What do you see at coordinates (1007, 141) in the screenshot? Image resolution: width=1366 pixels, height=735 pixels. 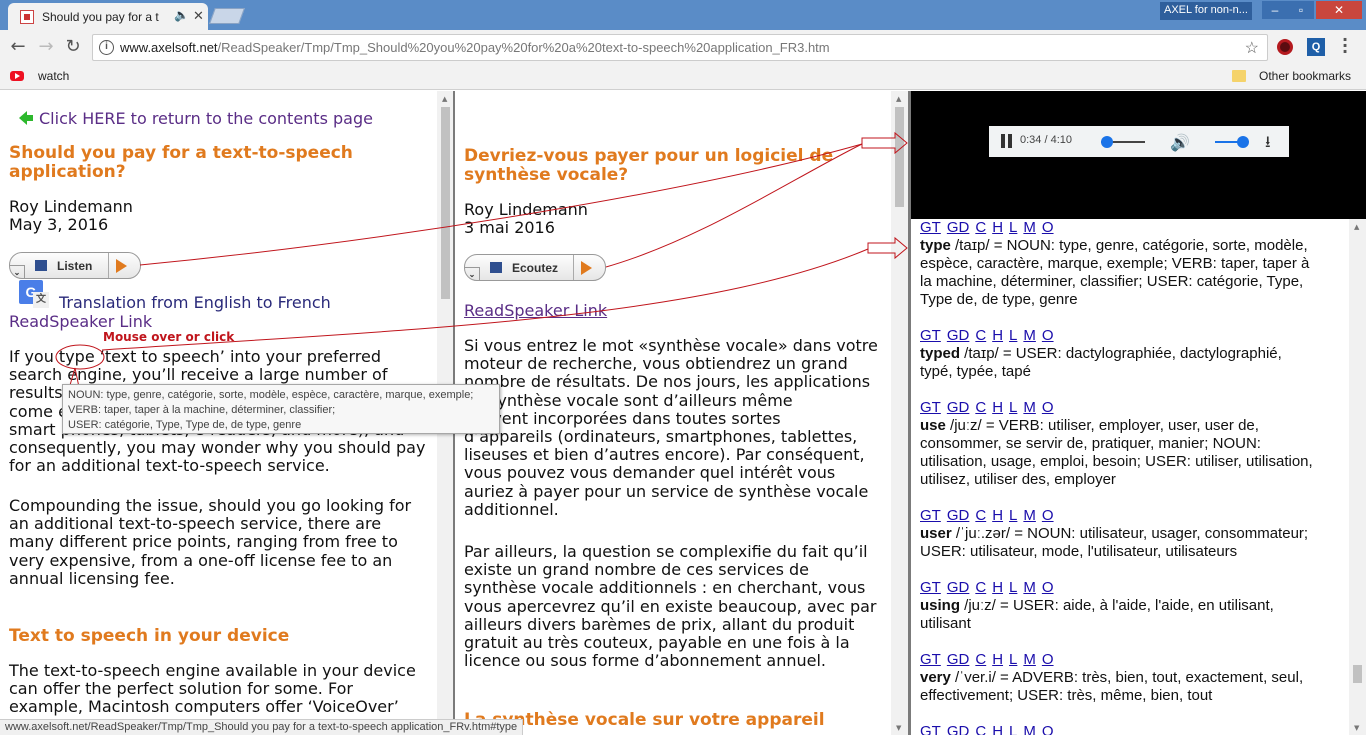 I see `pause-icon` at bounding box center [1007, 141].